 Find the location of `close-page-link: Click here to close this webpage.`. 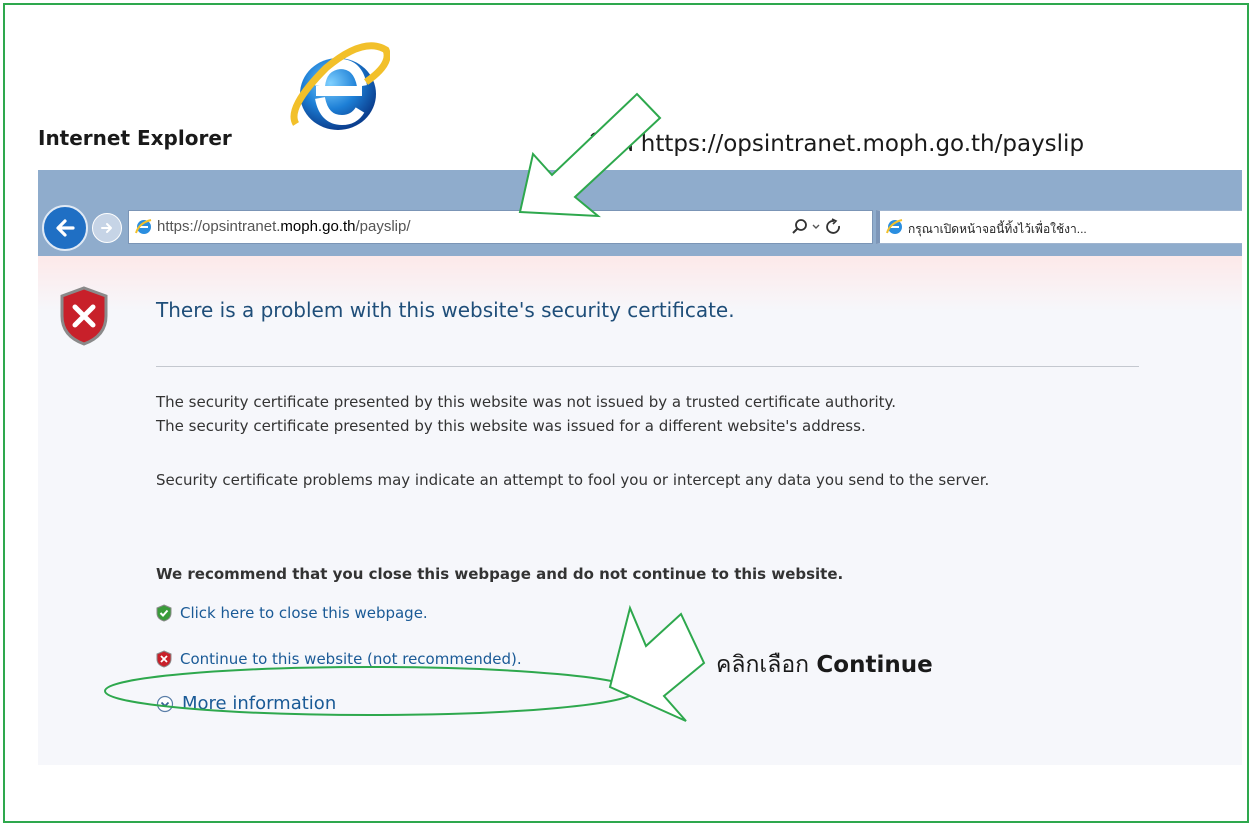

close-page-link: Click here to close this webpage. is located at coordinates (304, 613).